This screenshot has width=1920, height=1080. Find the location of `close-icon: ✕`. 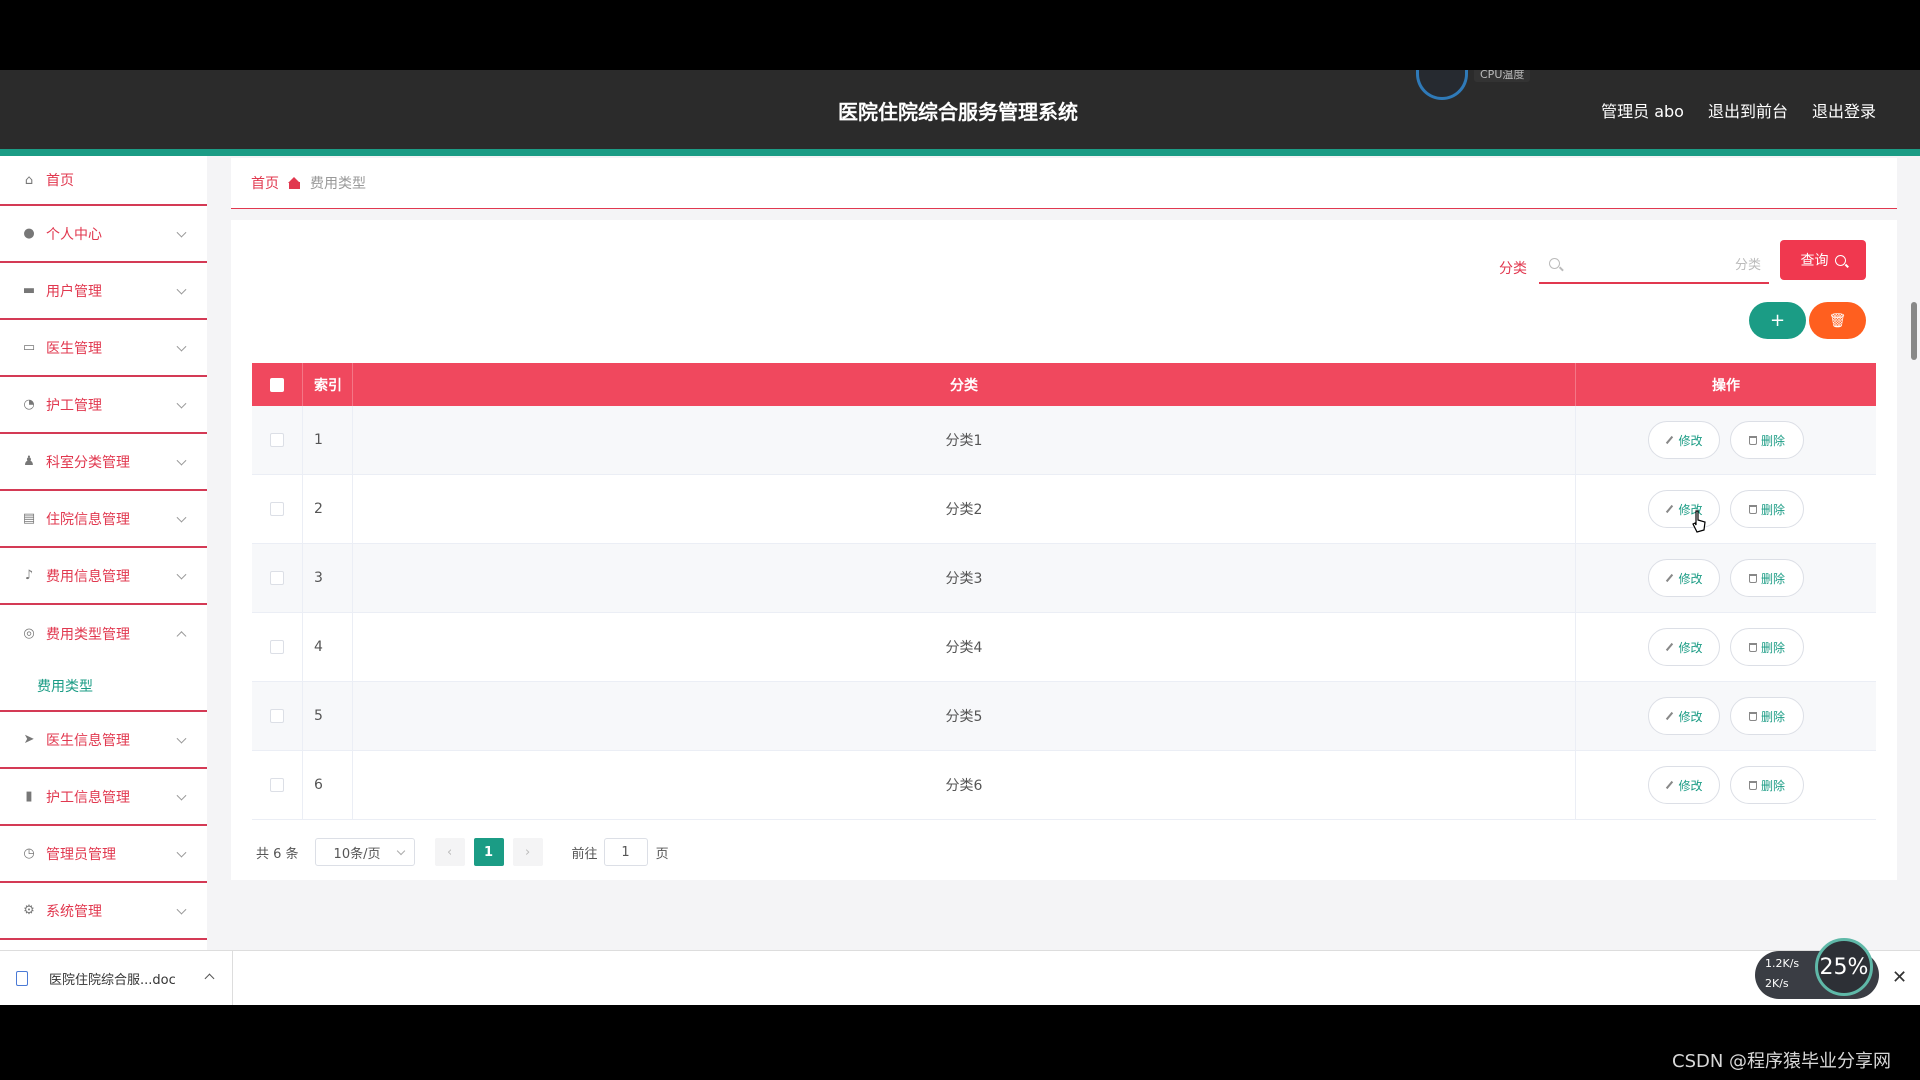

close-icon: ✕ is located at coordinates (1899, 977).